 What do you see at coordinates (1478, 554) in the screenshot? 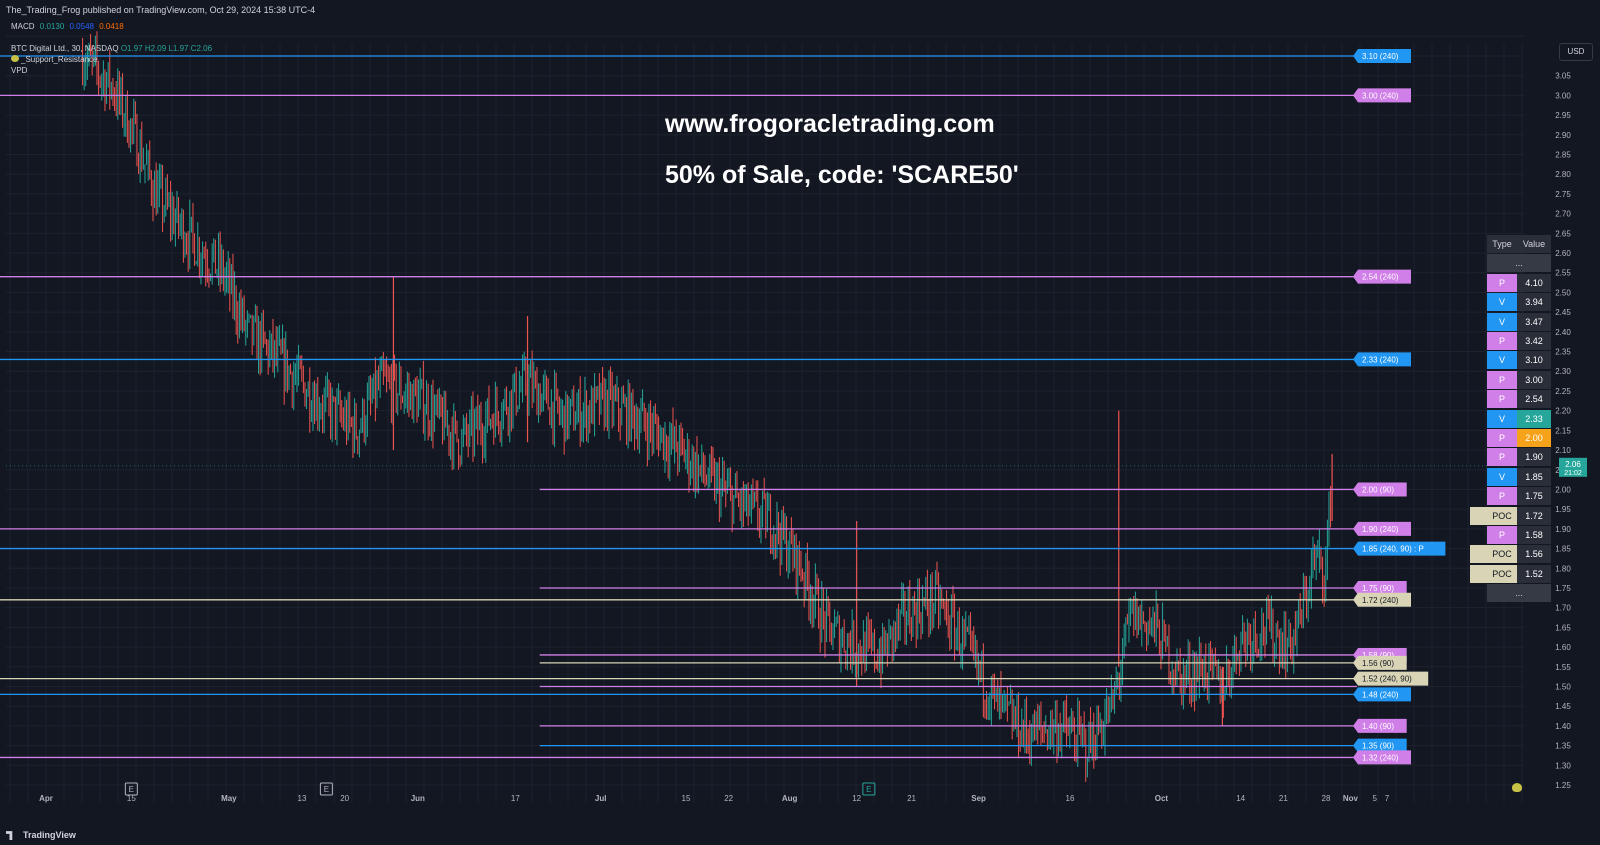
I see `sr-row-marker` at bounding box center [1478, 554].